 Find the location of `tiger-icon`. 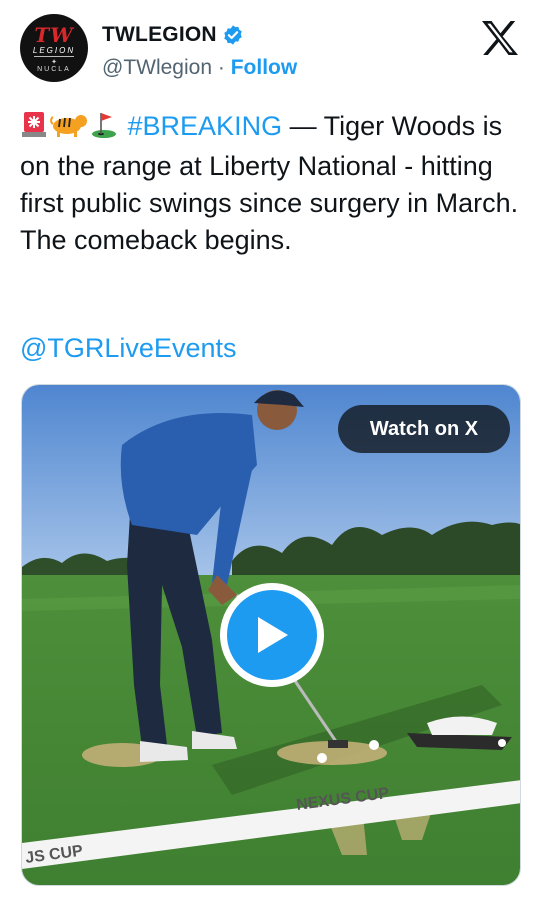

tiger-icon is located at coordinates (69, 129).